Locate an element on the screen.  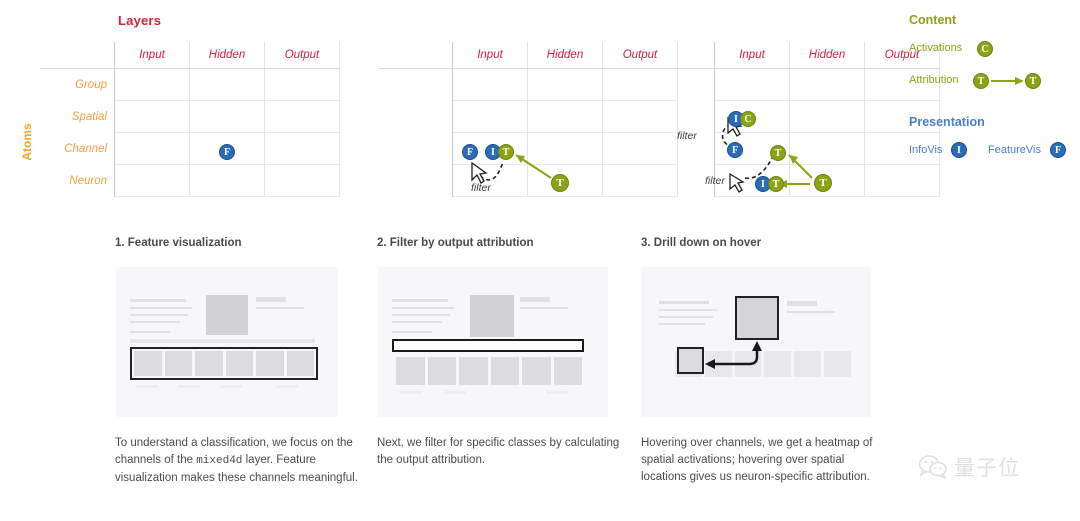
legend-badge-activations: C is located at coordinates (985, 49).